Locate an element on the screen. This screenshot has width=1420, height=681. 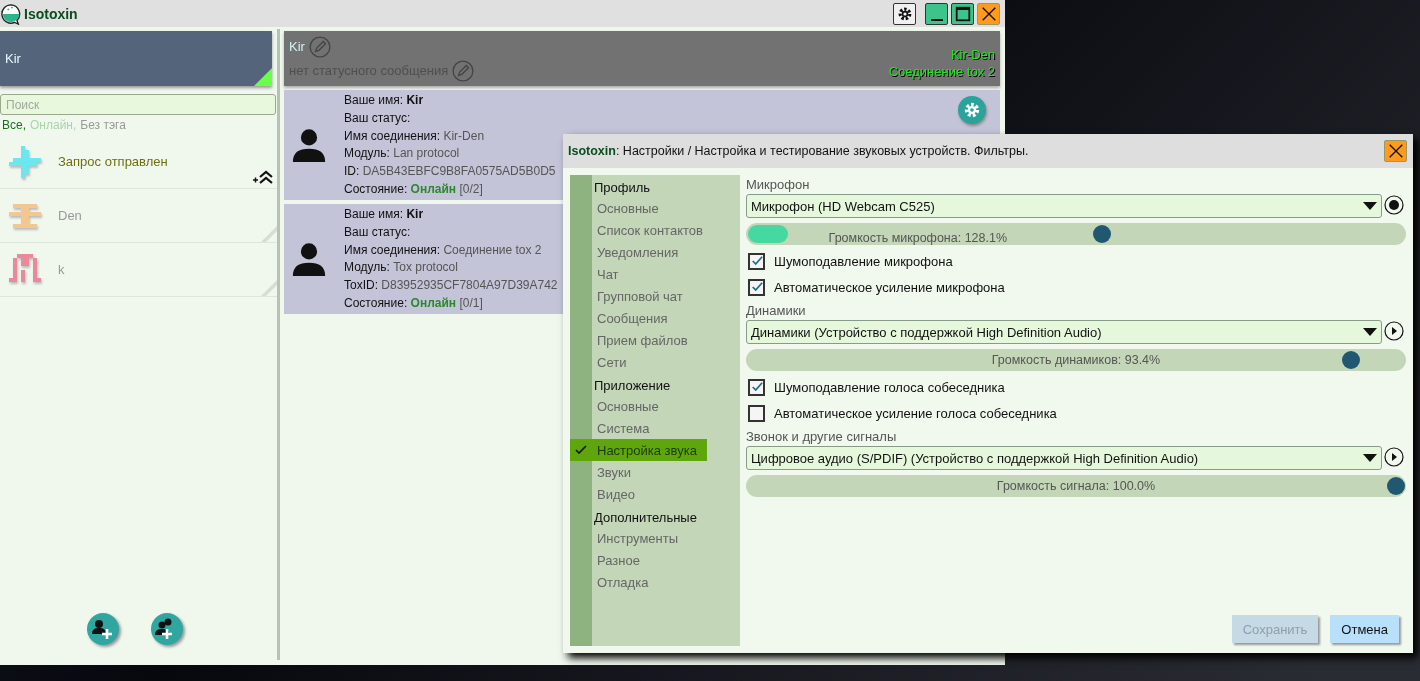
slider-label: Громкость динамиков: 93.4% is located at coordinates (1076, 360).